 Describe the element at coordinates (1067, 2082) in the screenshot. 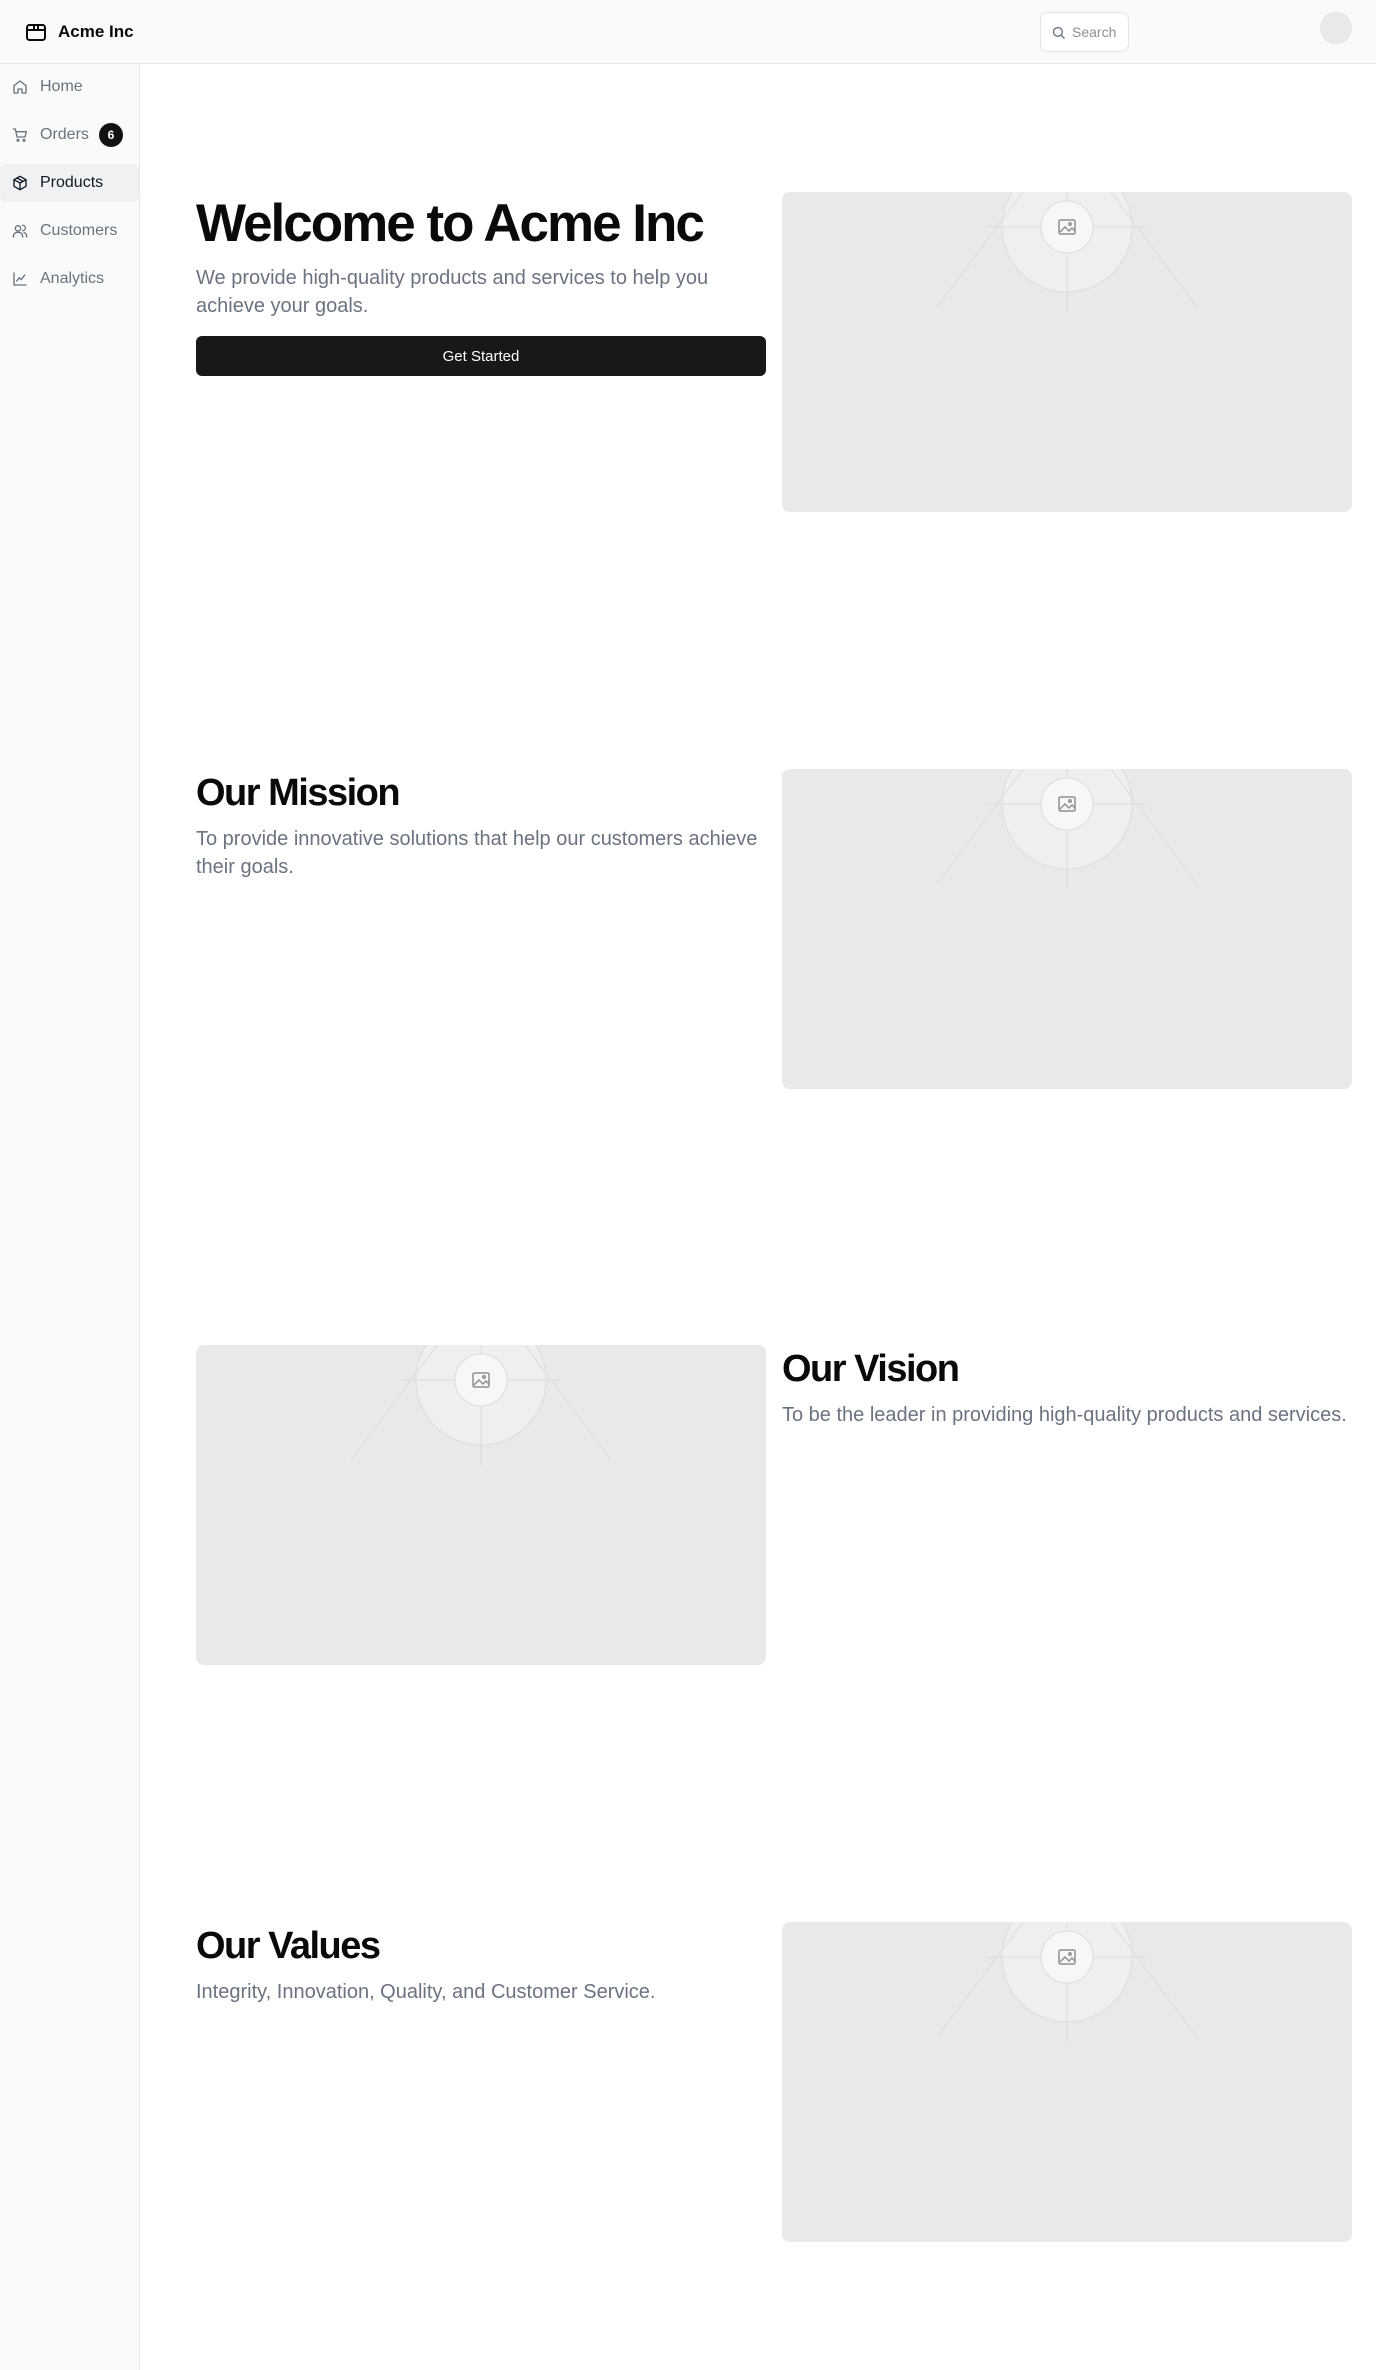

I see `values-image-placeholder` at that location.